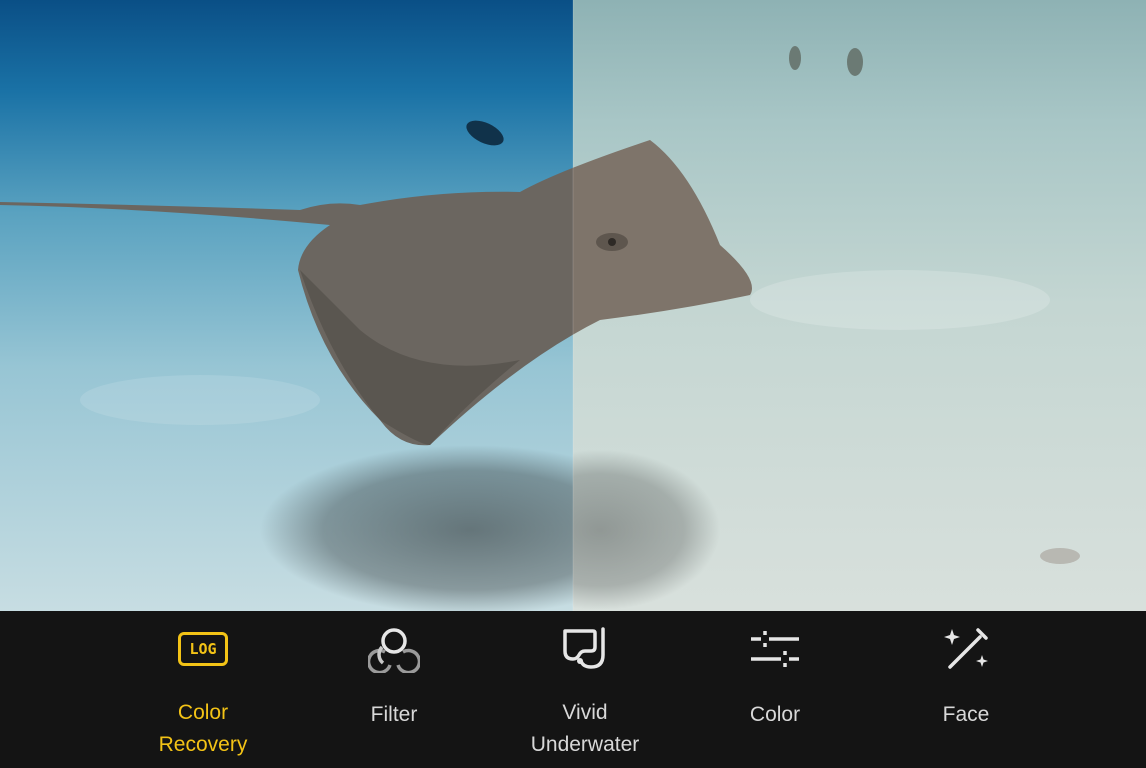 This screenshot has height=768, width=1146. I want to click on color-label: Color, so click(775, 715).